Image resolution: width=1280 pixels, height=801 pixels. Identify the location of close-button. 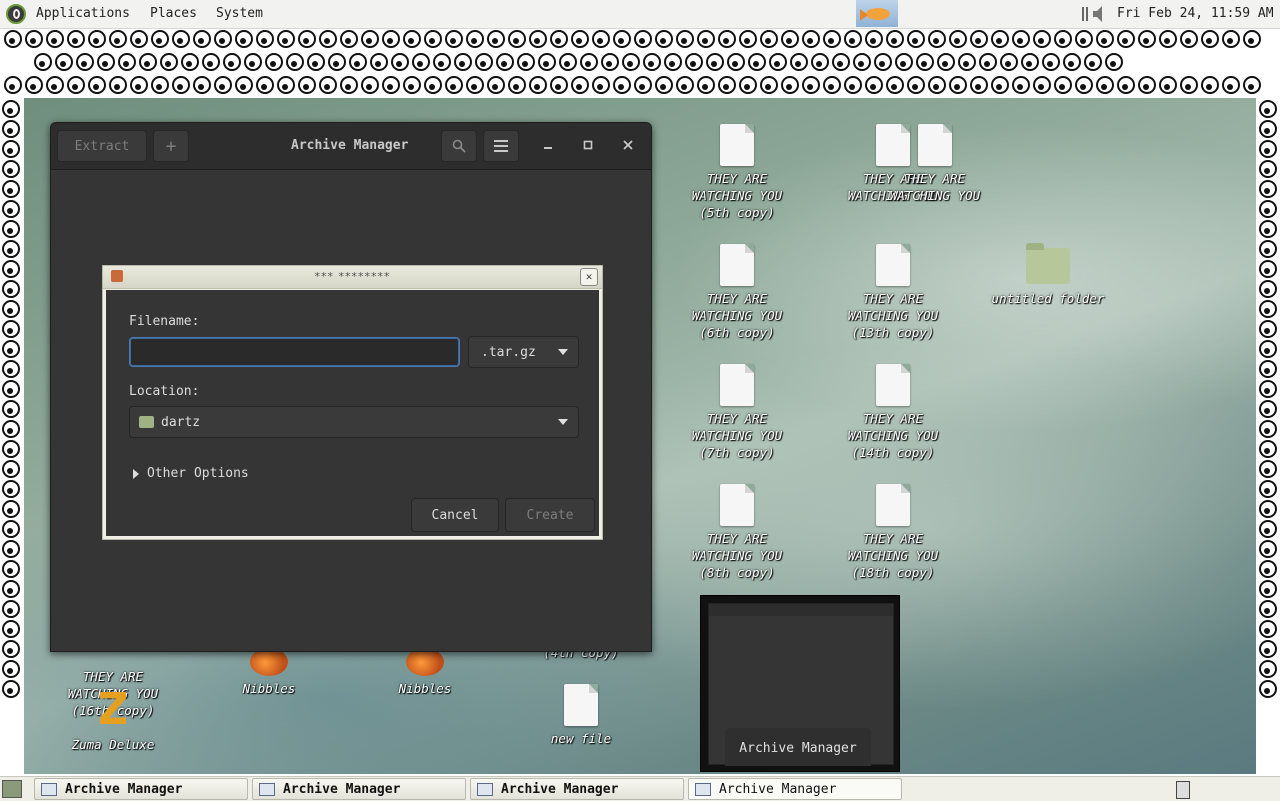
(628, 146).